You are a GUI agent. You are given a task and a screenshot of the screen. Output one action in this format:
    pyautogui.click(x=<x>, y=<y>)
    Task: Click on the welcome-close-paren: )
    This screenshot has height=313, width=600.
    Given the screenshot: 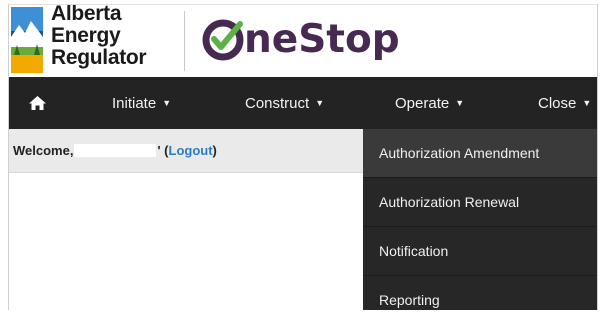 What is the action you would take?
    pyautogui.click(x=214, y=150)
    